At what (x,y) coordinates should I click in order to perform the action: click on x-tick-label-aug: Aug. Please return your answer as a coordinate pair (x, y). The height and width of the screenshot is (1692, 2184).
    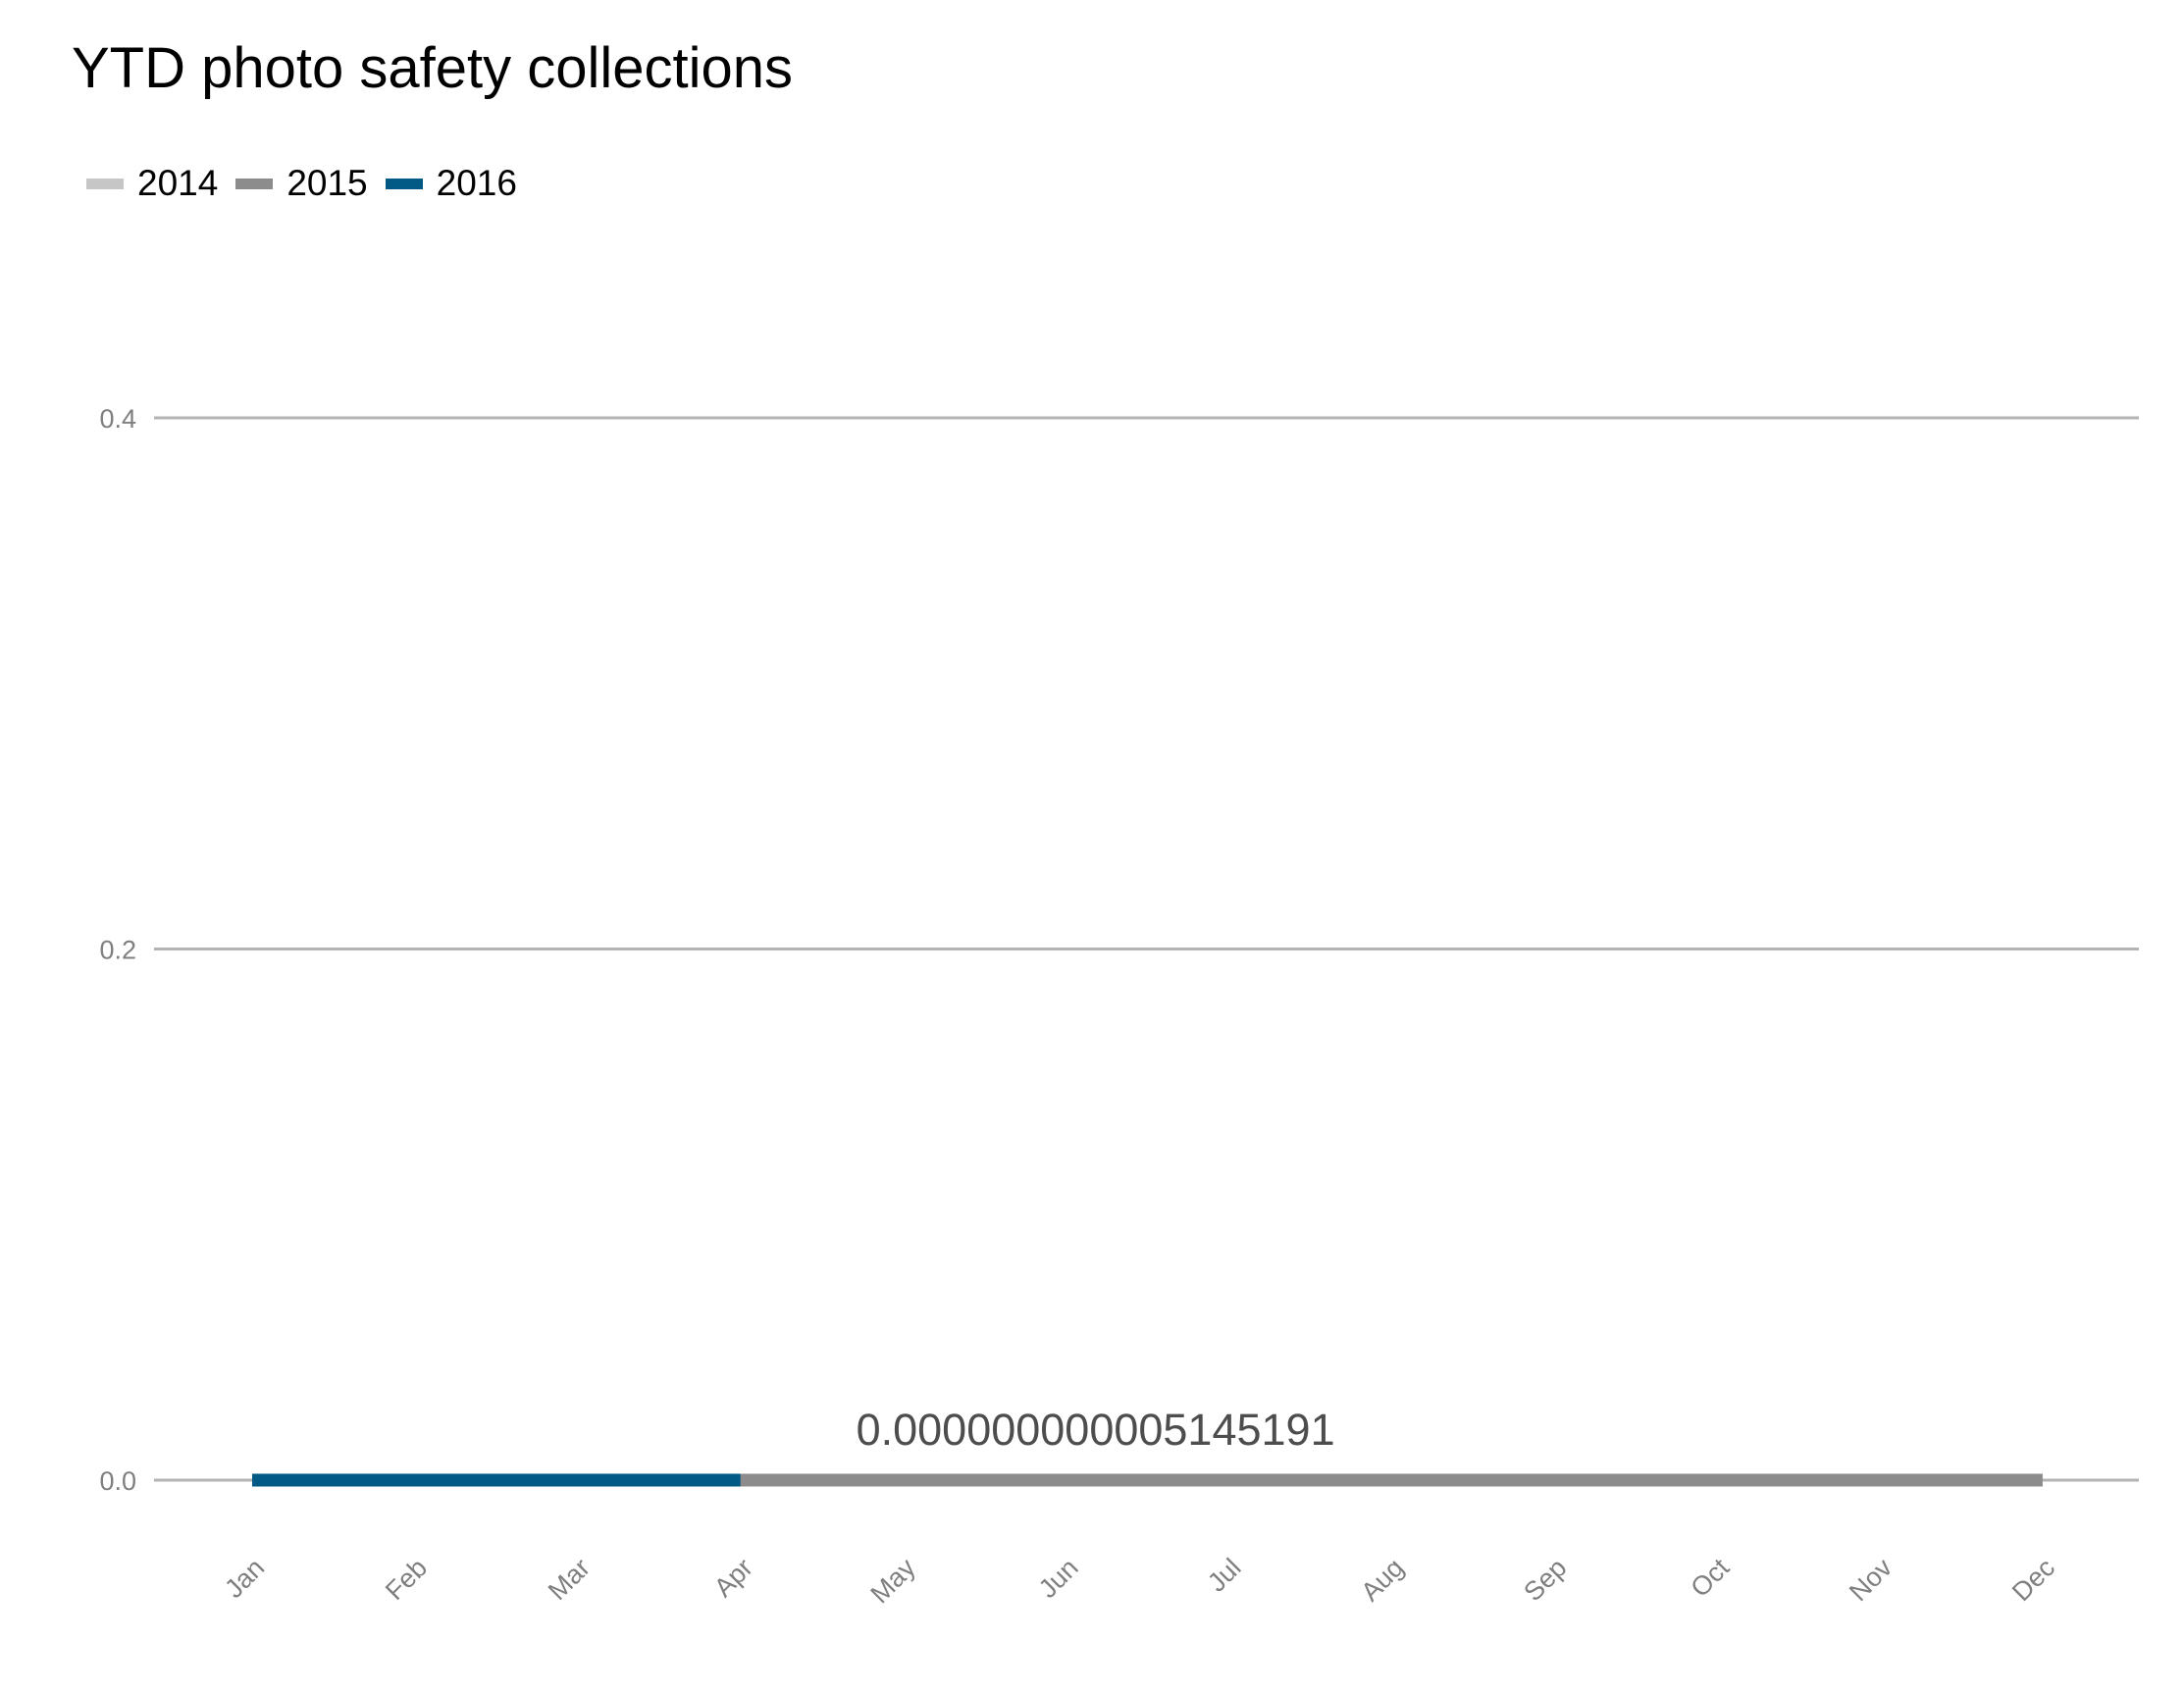
    Looking at the image, I should click on (1382, 1580).